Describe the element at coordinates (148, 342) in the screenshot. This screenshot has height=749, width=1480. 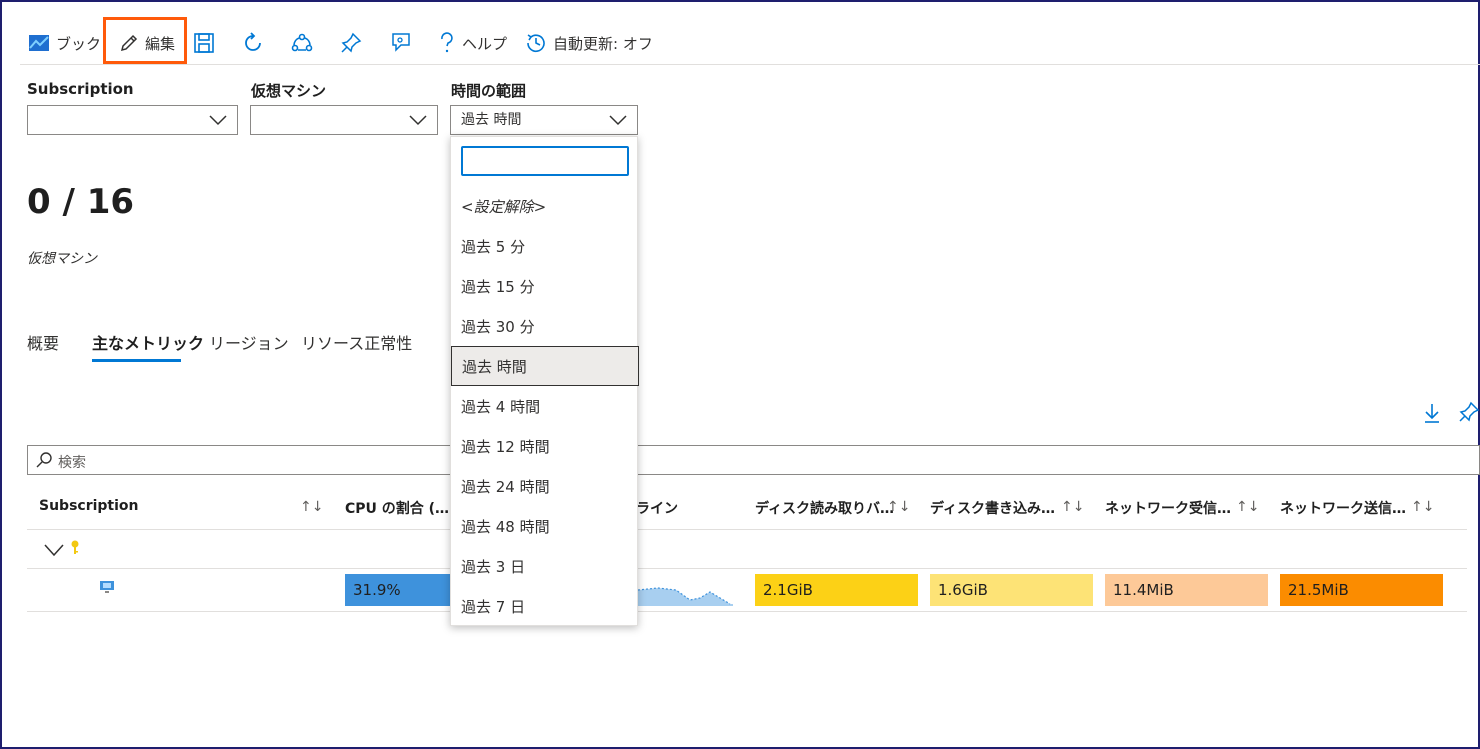
I see `tab-key-metrics: 主なメトリック` at that location.